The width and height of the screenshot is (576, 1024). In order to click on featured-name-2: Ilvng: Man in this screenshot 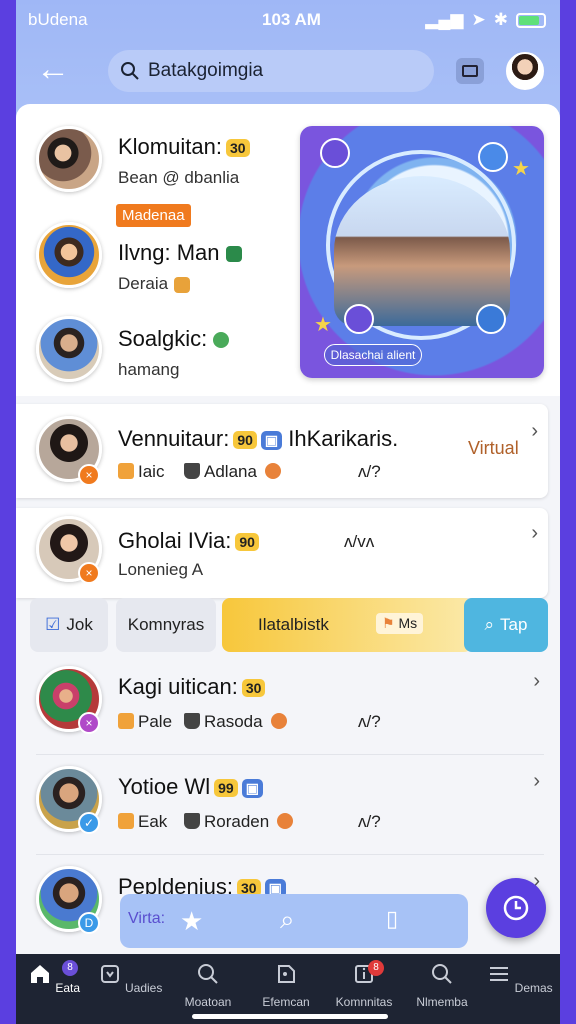, I will do `click(180, 253)`.